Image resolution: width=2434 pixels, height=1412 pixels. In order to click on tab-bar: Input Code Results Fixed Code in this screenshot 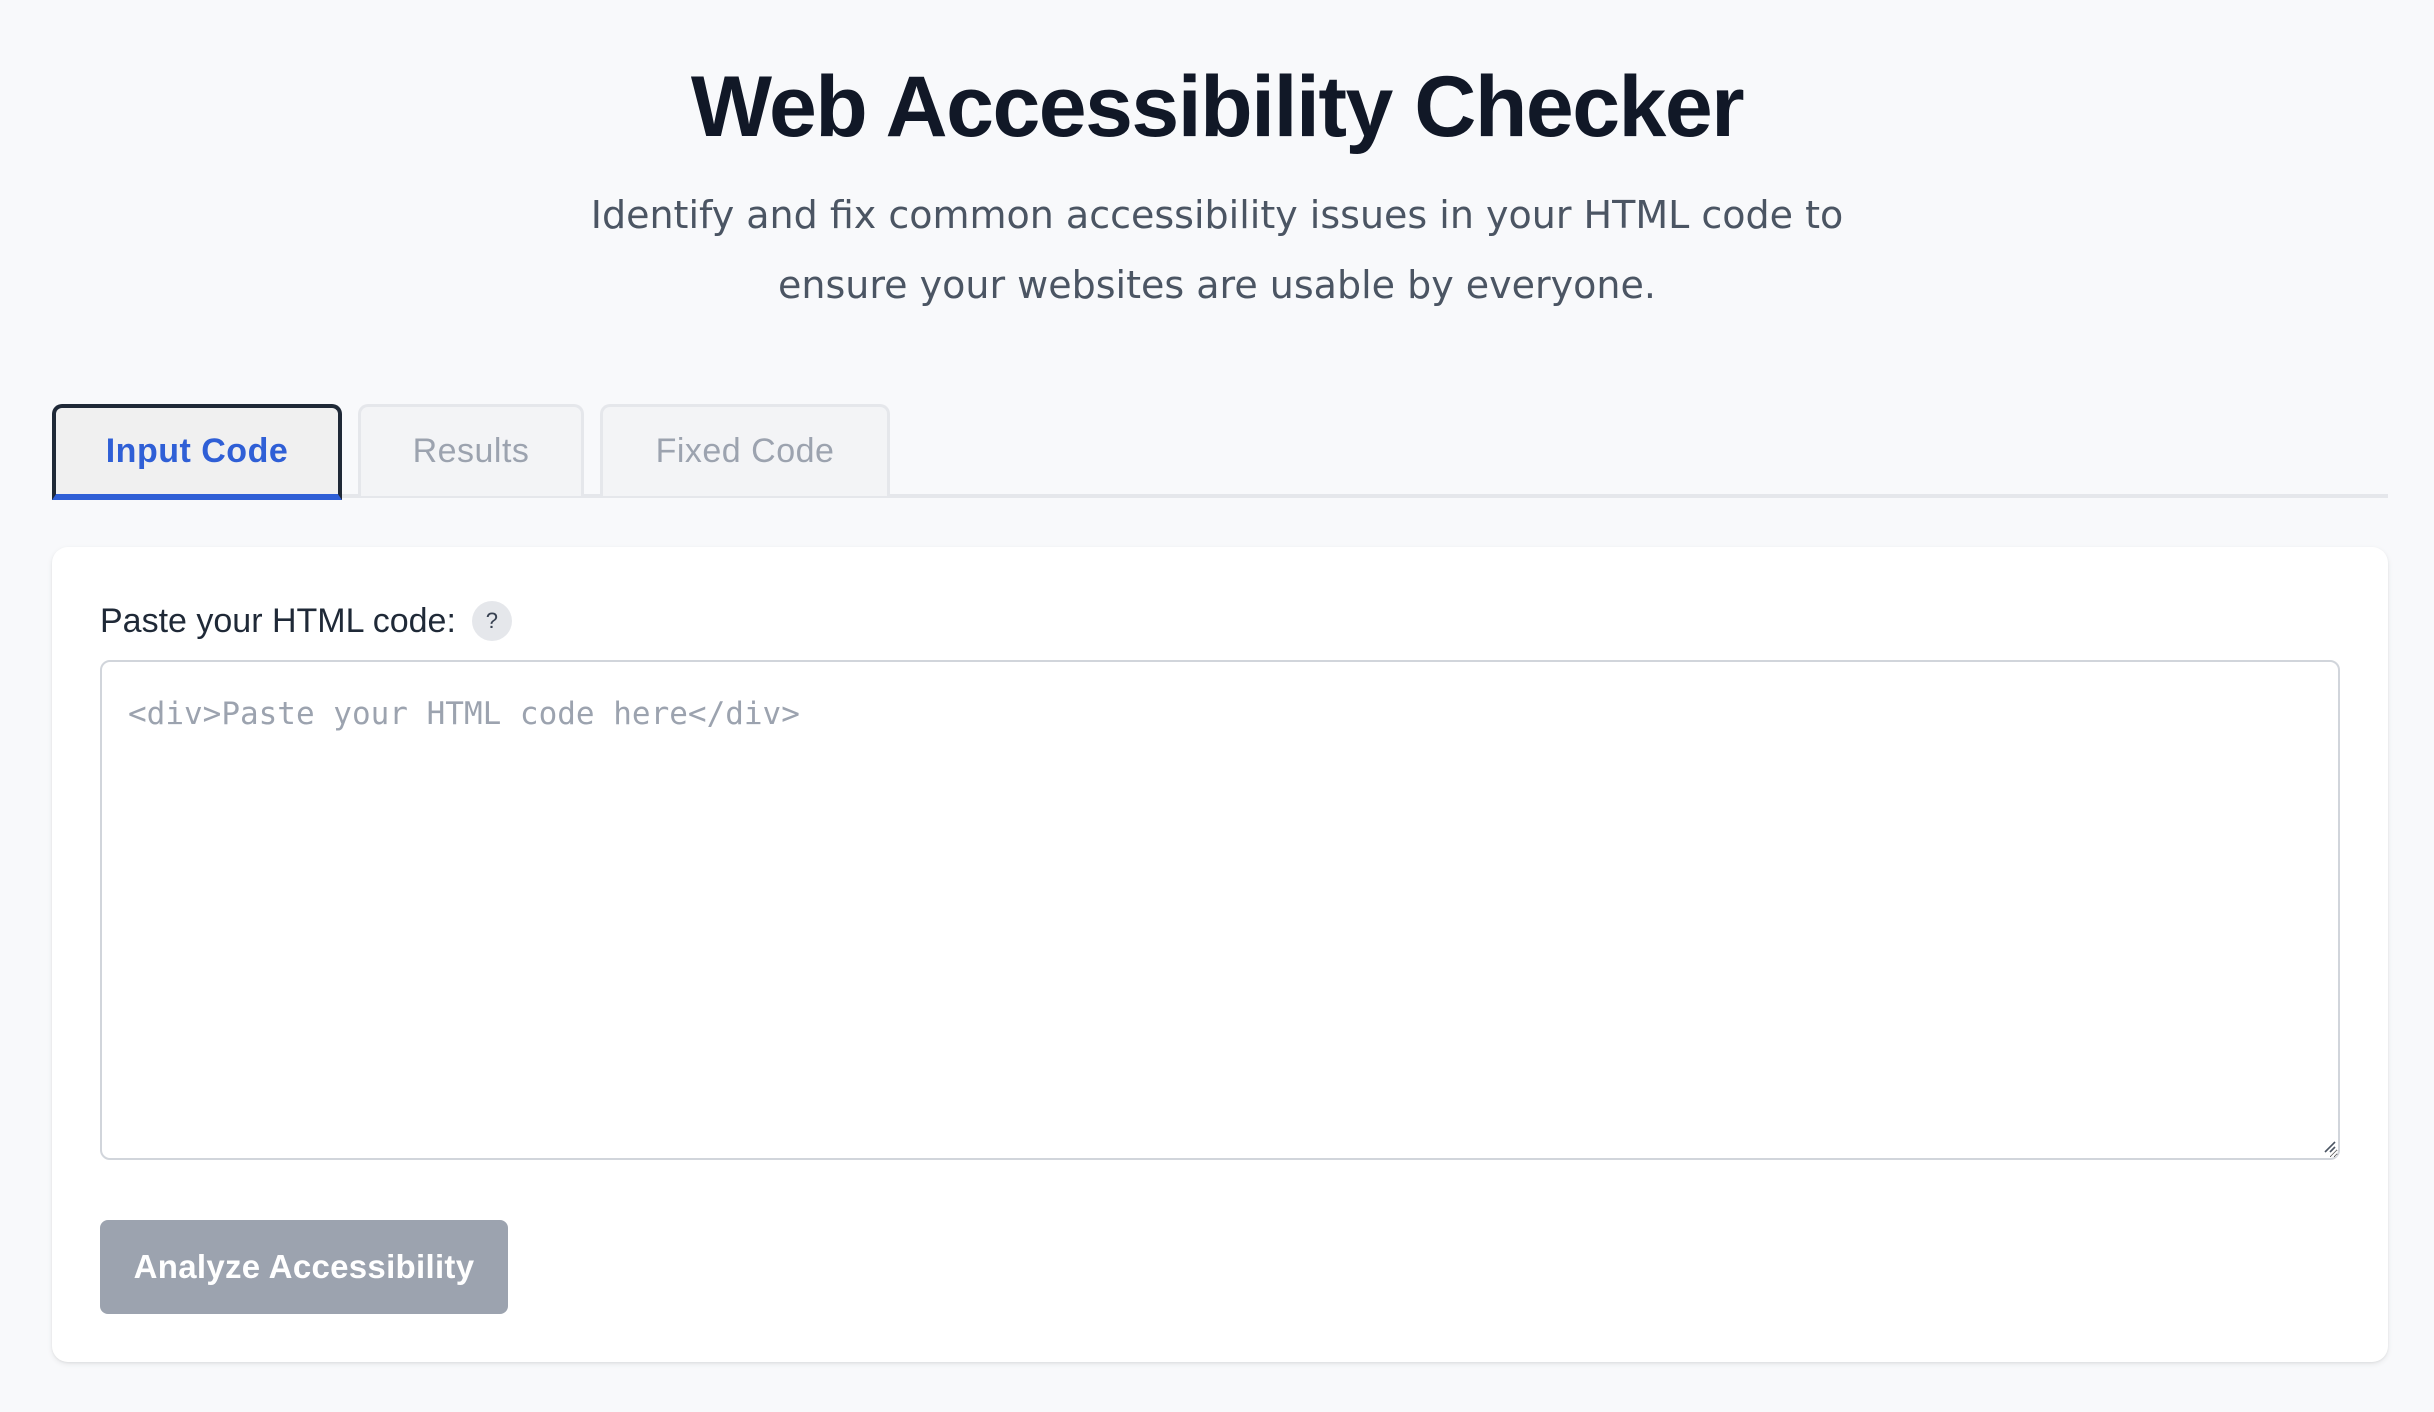, I will do `click(1220, 452)`.